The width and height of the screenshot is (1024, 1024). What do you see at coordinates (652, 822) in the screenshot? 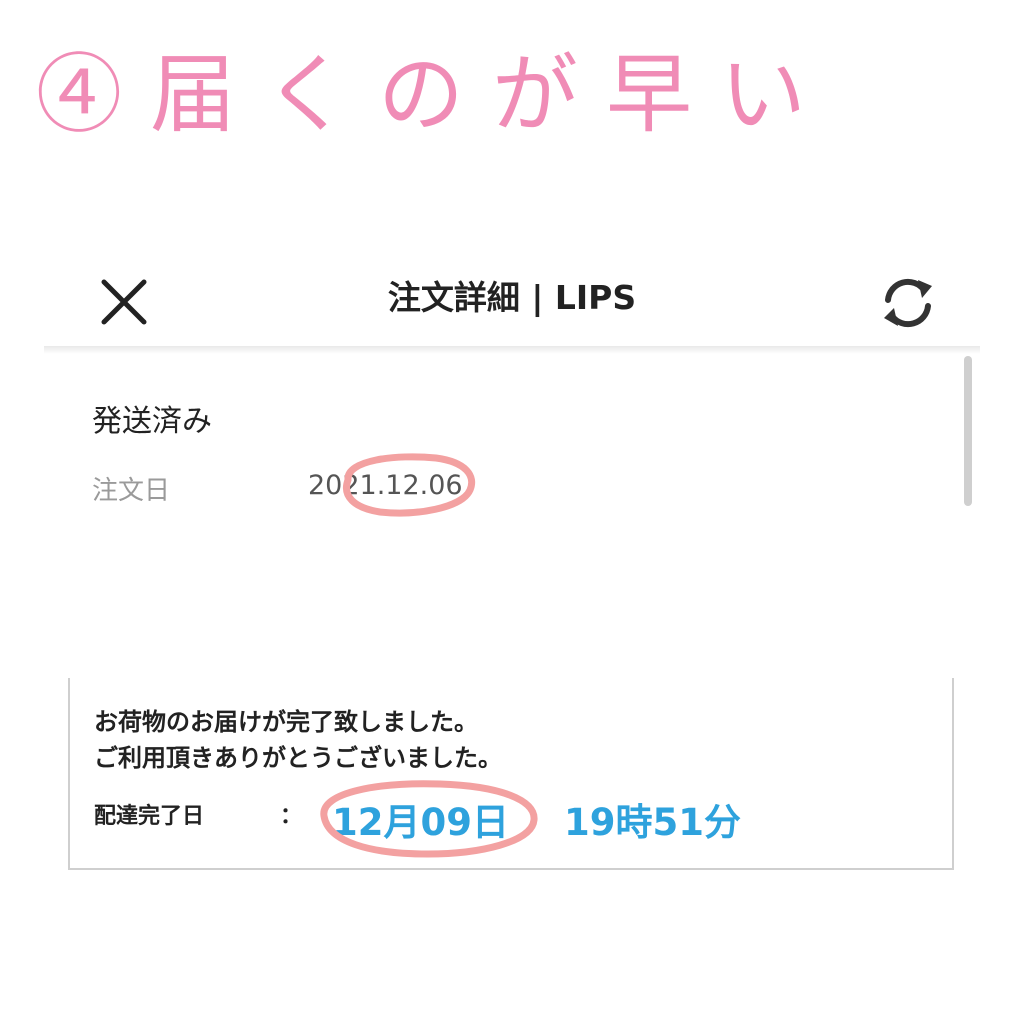
I see `delivery-completed-time: 19時51分` at bounding box center [652, 822].